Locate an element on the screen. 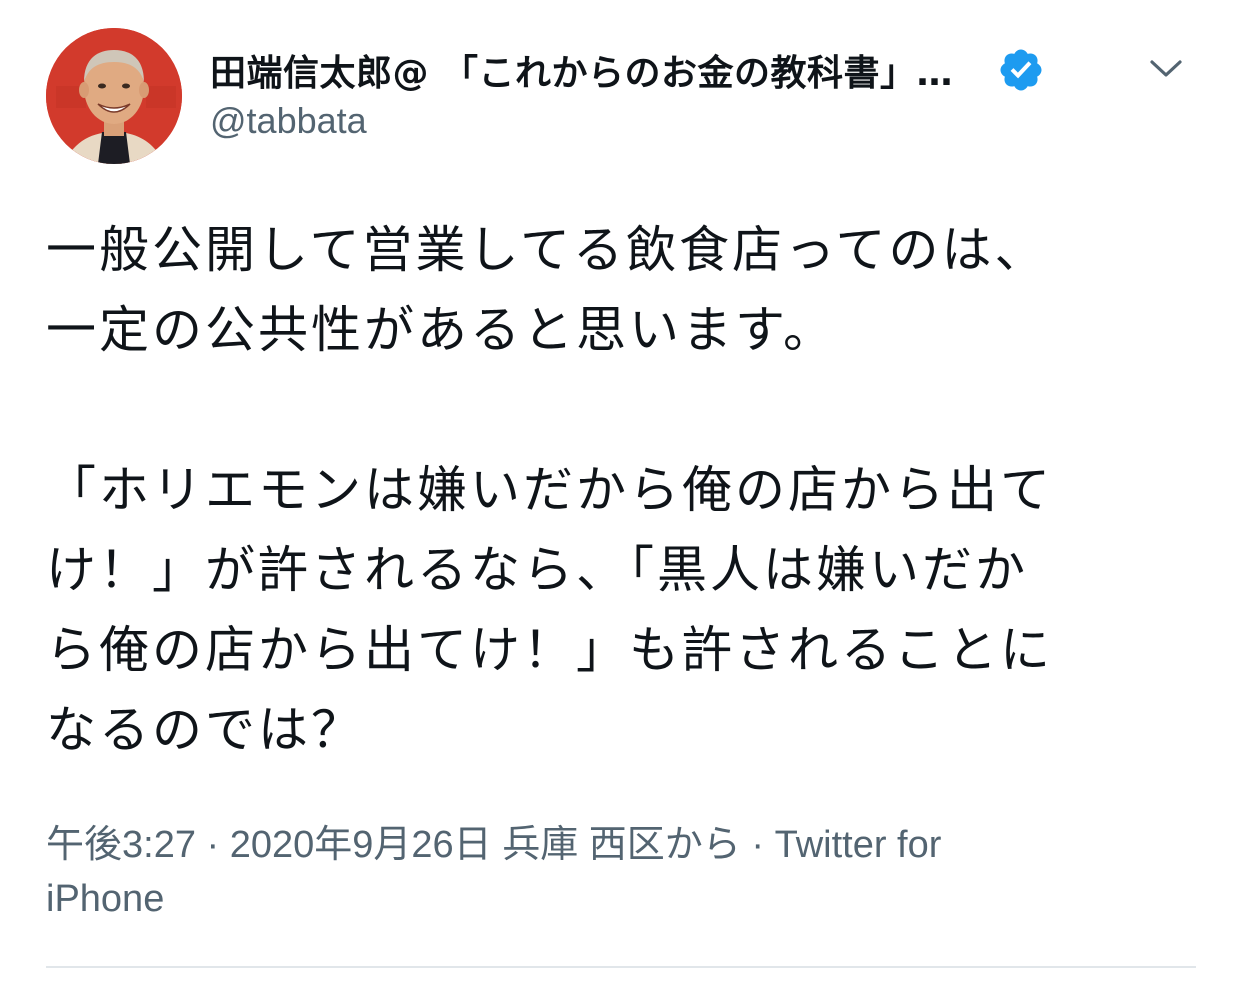 The width and height of the screenshot is (1242, 982). tweet-text-line: ら俺の店から出てけ！」も許されることに is located at coordinates (549, 650).